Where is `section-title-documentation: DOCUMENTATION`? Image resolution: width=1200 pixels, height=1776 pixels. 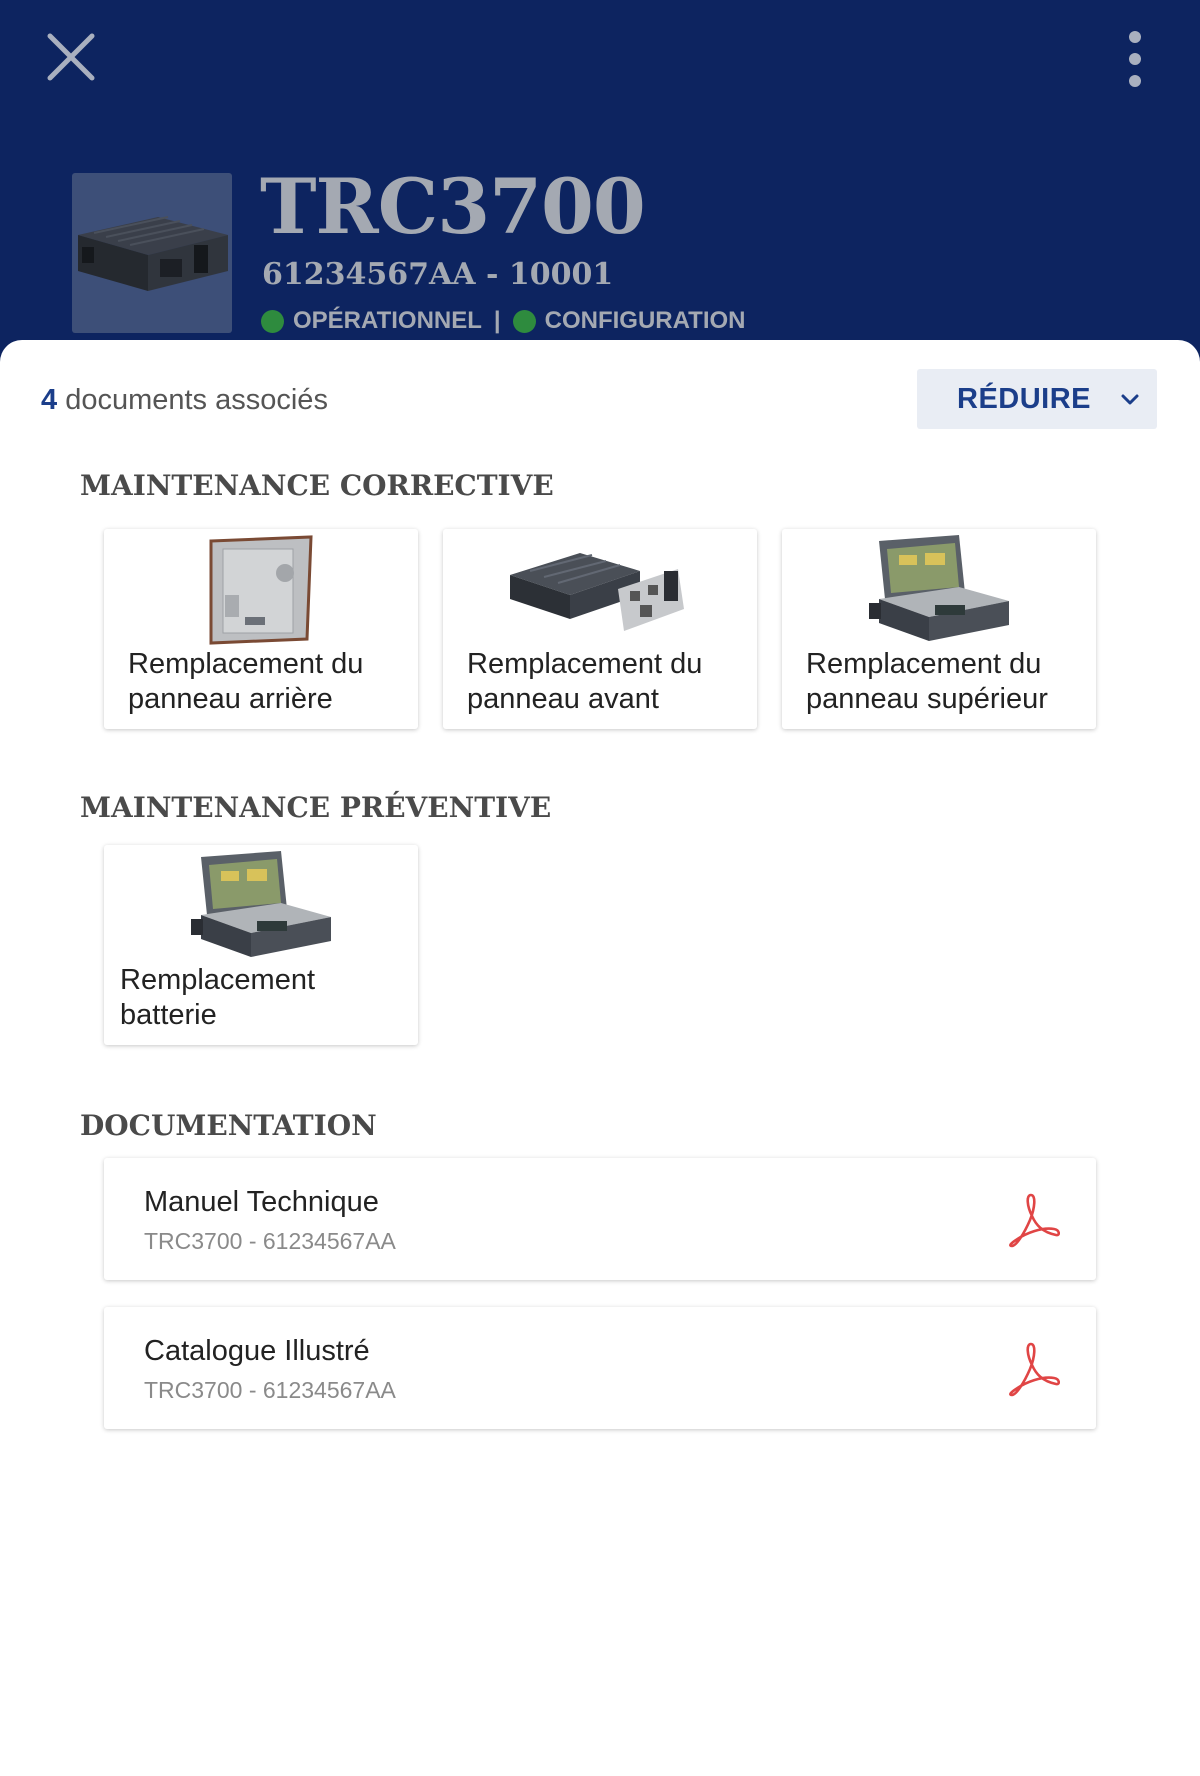 section-title-documentation: DOCUMENTATION is located at coordinates (228, 1125).